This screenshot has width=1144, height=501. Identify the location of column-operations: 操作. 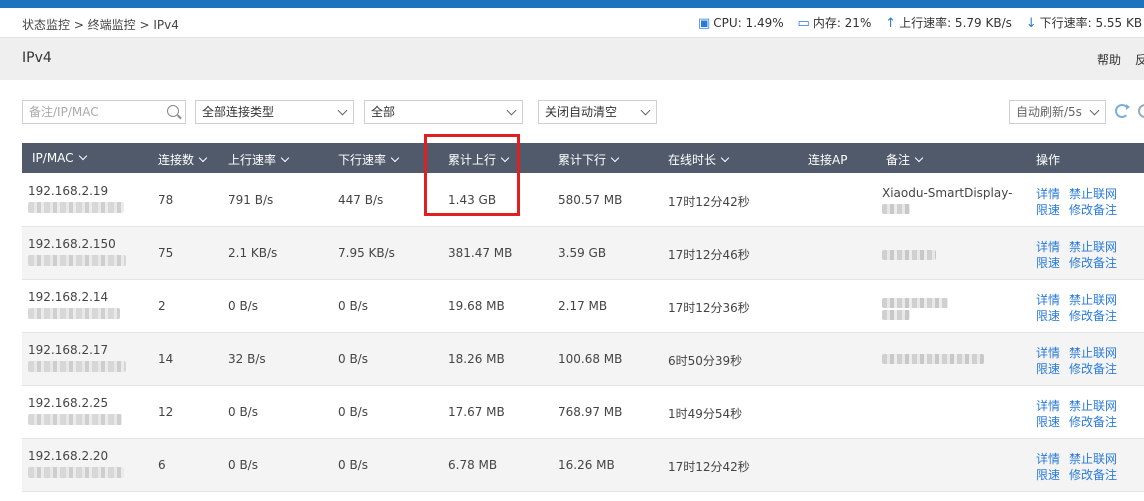
(1048, 159).